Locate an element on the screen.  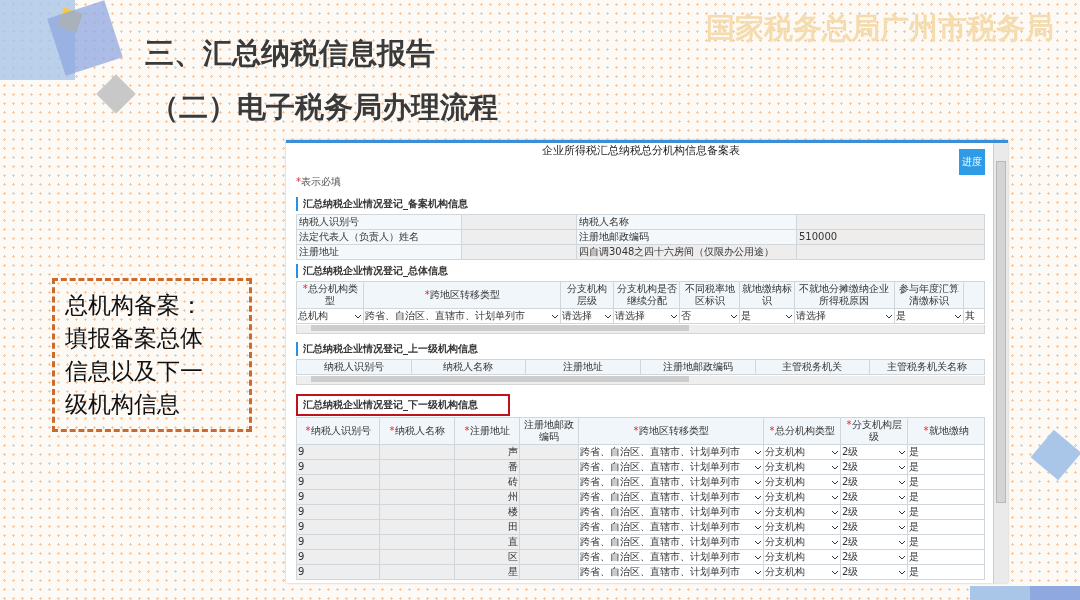
column-header: *总分机构类型 is located at coordinates (802, 431).